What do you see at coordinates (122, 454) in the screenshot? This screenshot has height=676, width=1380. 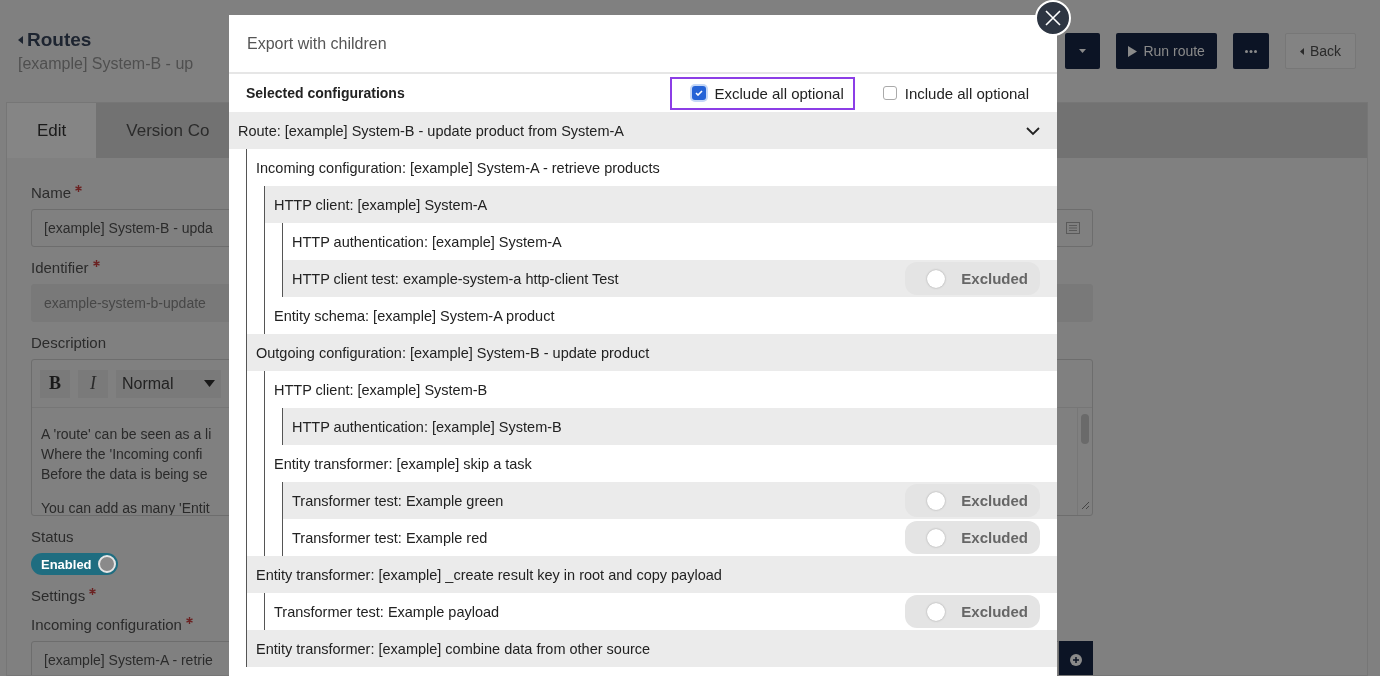 I see `description-text: Where the 'Incoming confi` at bounding box center [122, 454].